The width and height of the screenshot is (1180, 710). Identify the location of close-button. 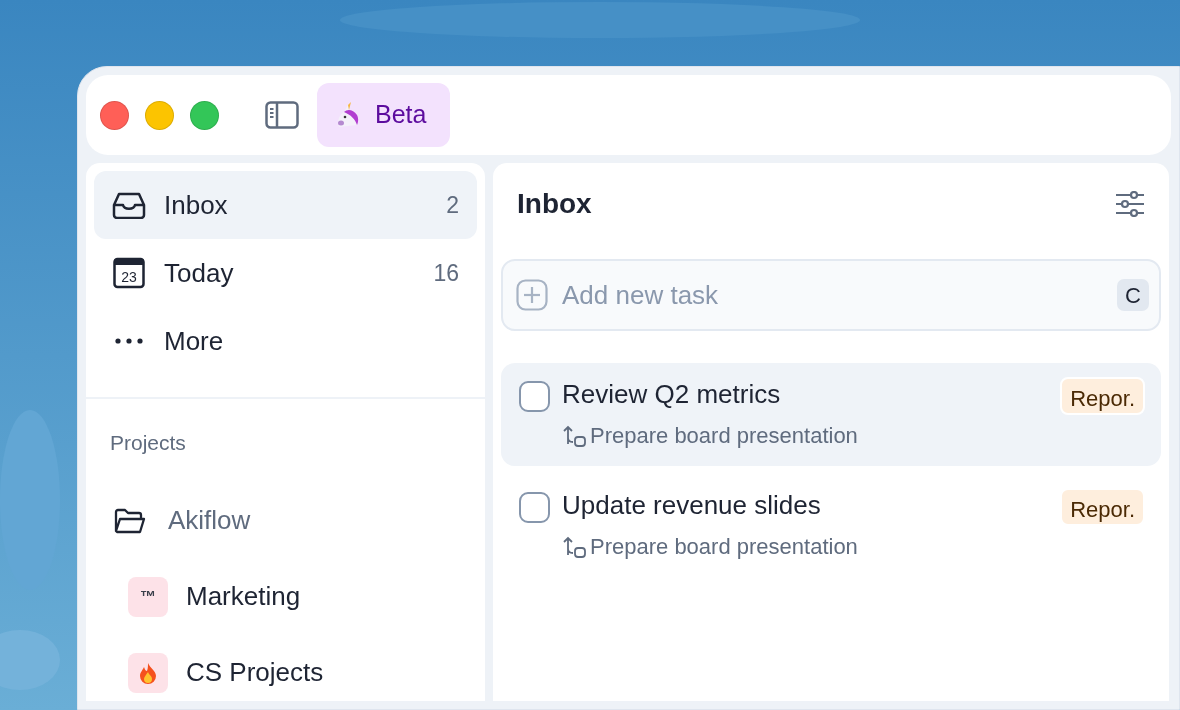
(114, 115).